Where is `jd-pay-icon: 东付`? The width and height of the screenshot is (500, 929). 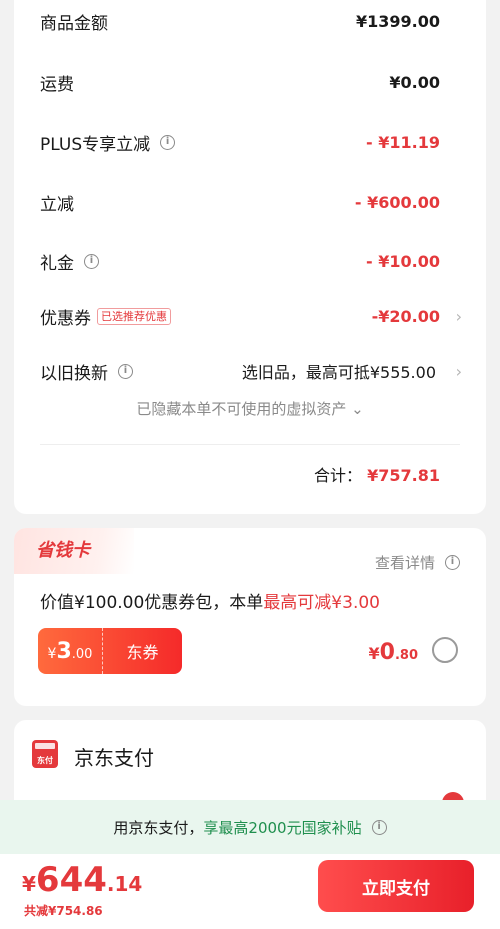
jd-pay-icon: 东付 is located at coordinates (45, 754).